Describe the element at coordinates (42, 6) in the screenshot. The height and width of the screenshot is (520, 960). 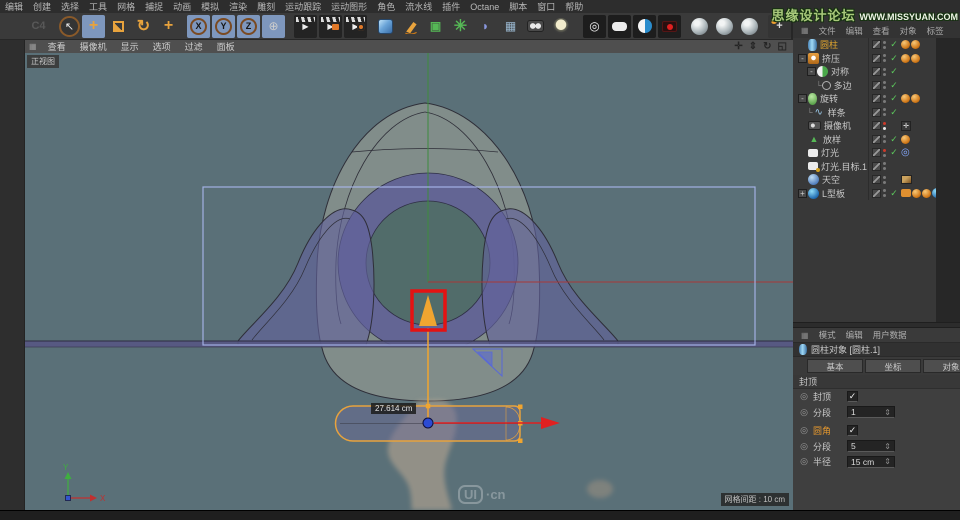
I see `menu-item: 创建` at that location.